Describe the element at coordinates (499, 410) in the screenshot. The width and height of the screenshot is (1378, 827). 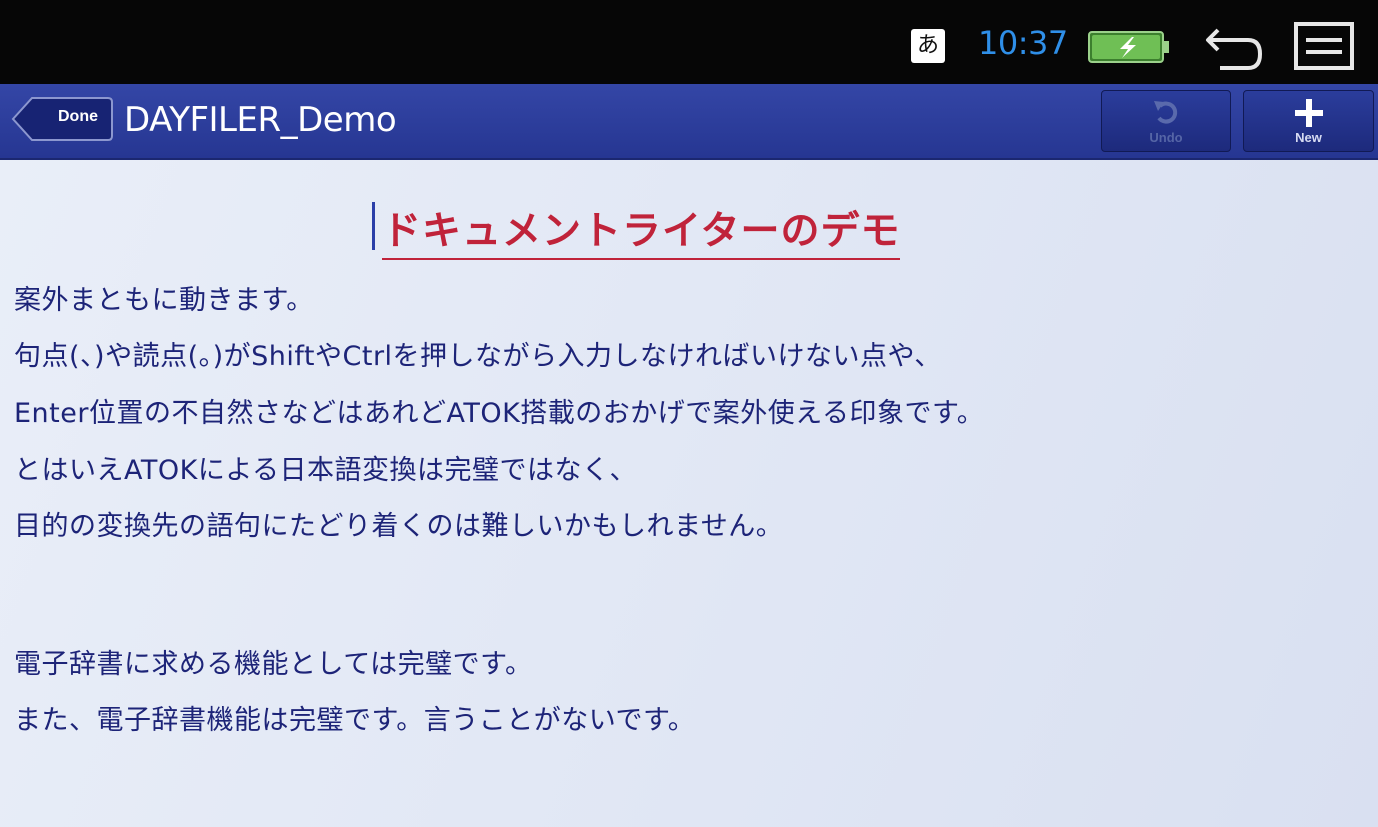
I see `document-line: Enter位置の不自然さなどはあれどATOK搭載のおかげで案外使える印象です。` at that location.